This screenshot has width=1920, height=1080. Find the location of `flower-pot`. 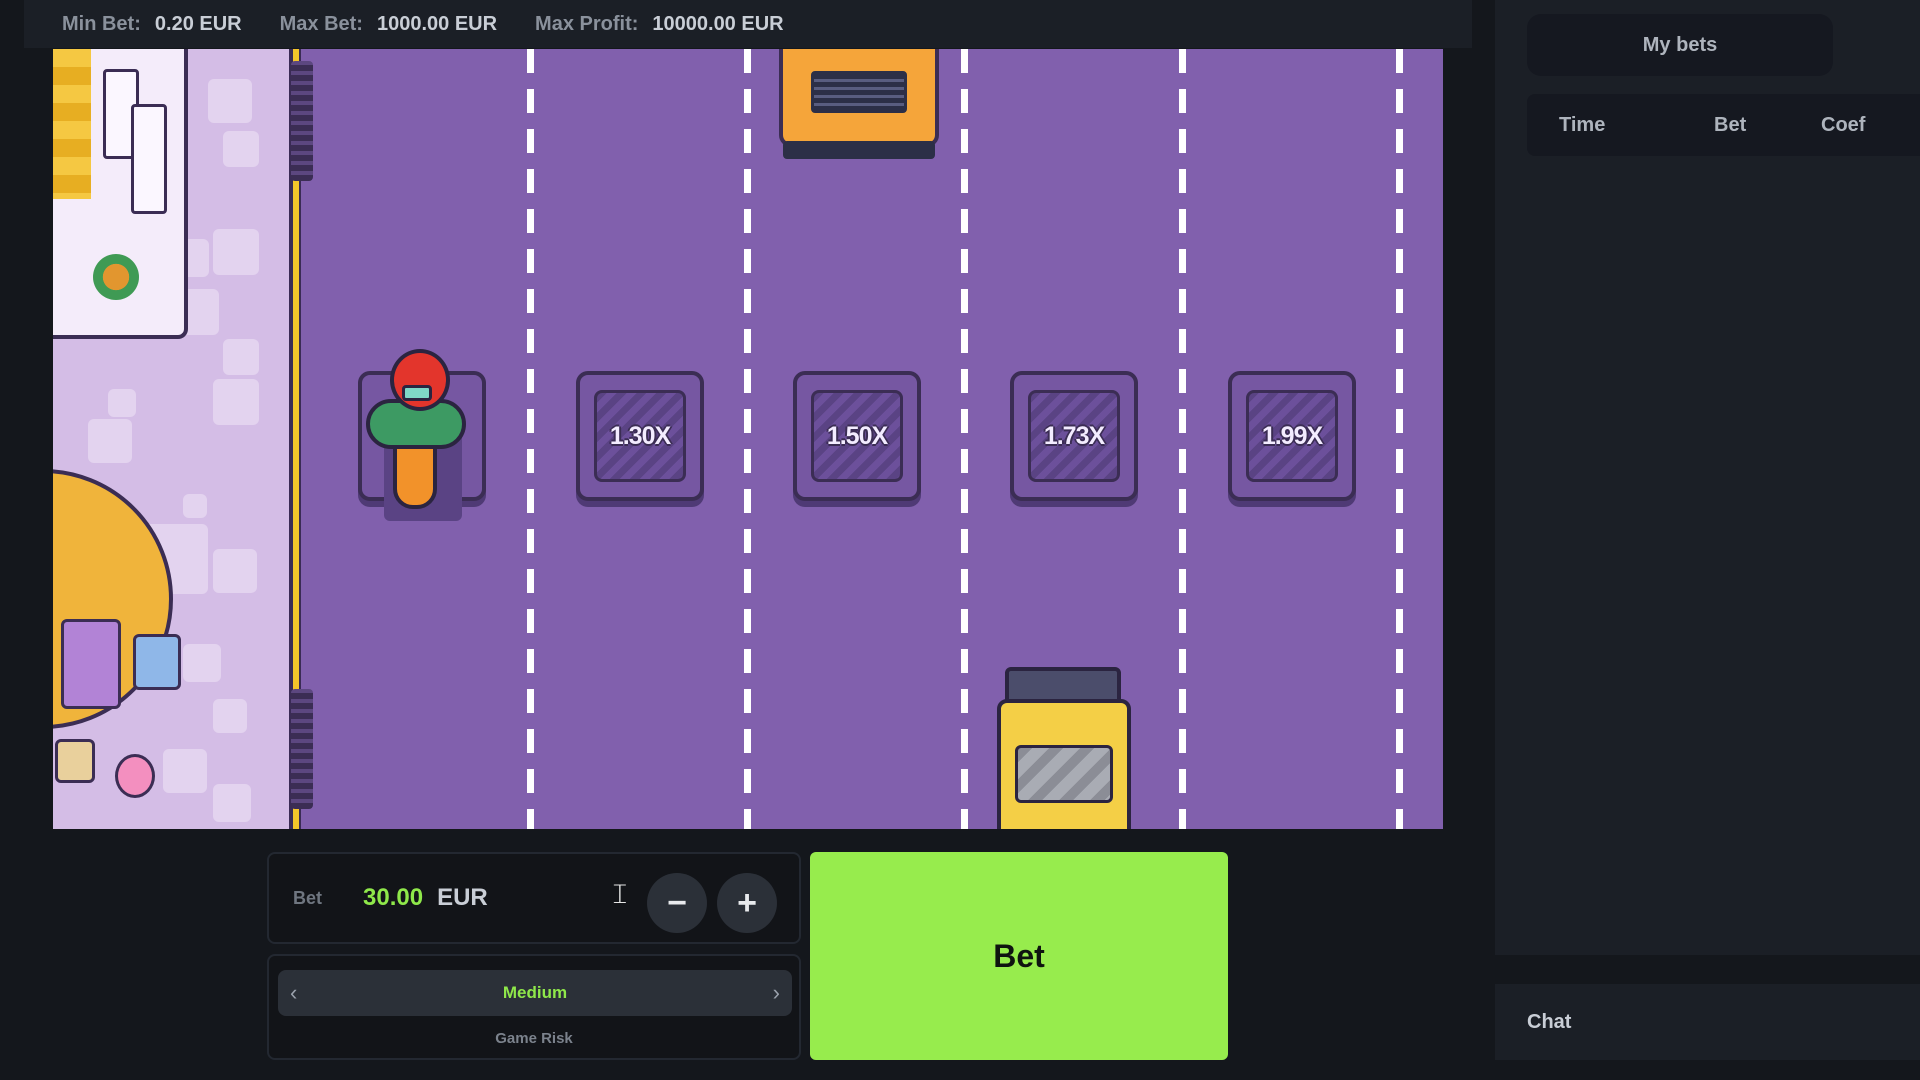

flower-pot is located at coordinates (135, 776).